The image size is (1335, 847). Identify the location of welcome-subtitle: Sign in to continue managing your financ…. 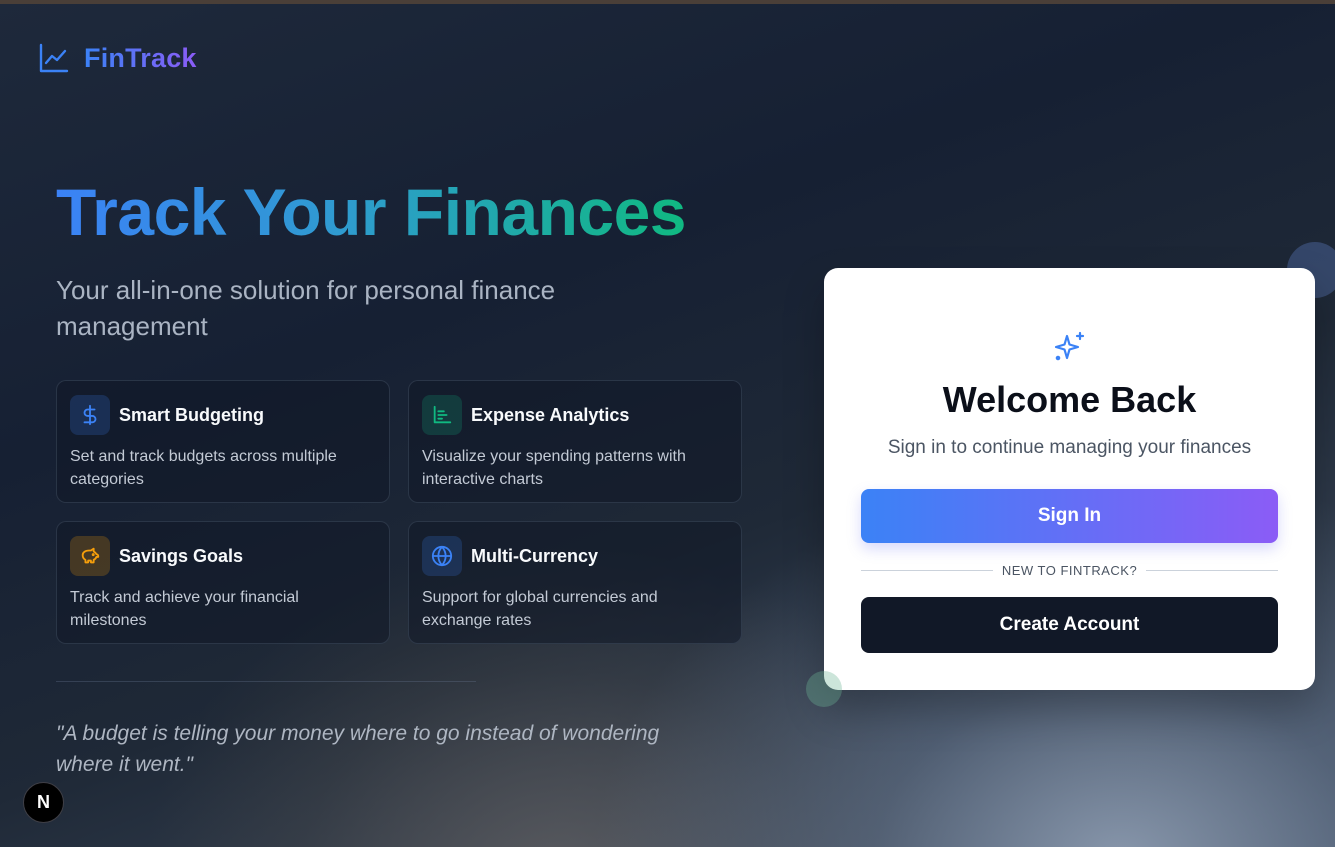
(1069, 447).